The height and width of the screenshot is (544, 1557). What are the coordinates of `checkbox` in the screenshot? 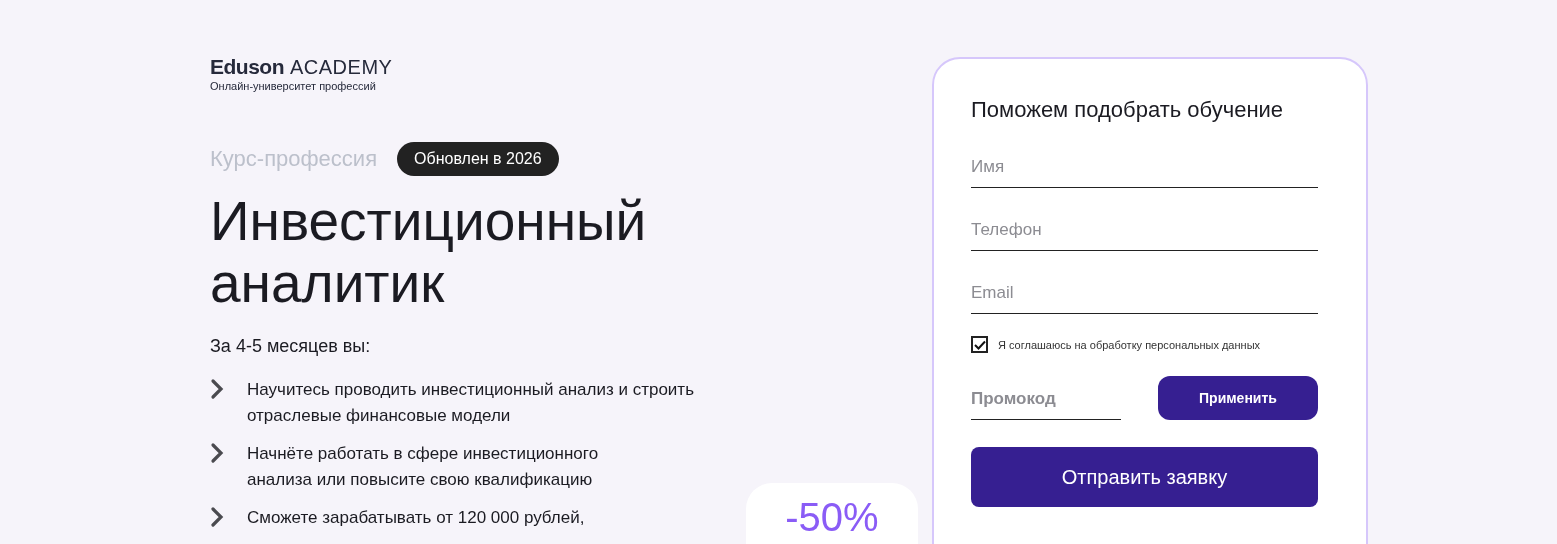 It's located at (979, 344).